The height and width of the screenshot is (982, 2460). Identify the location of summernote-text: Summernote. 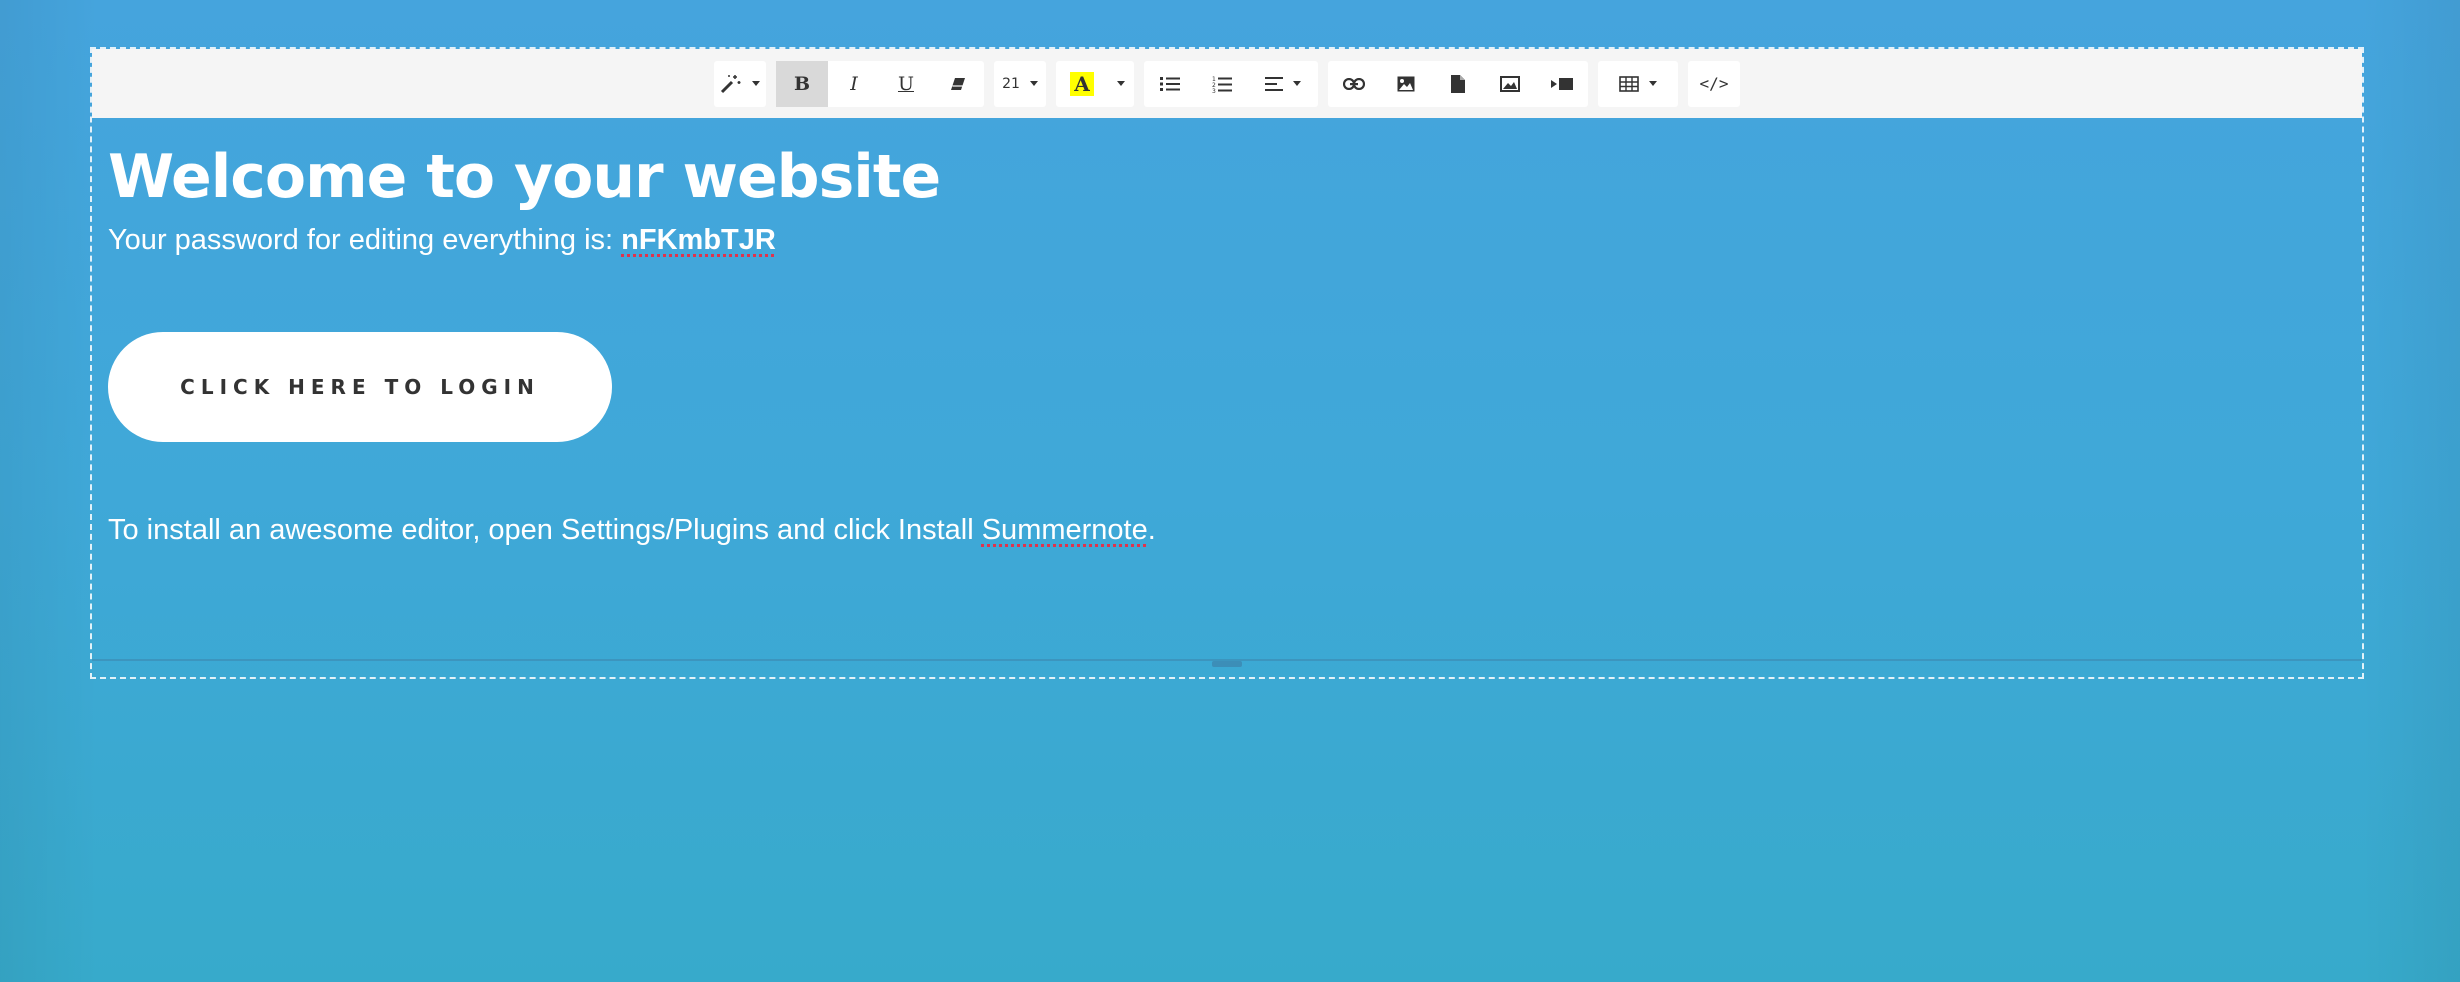
(1064, 530).